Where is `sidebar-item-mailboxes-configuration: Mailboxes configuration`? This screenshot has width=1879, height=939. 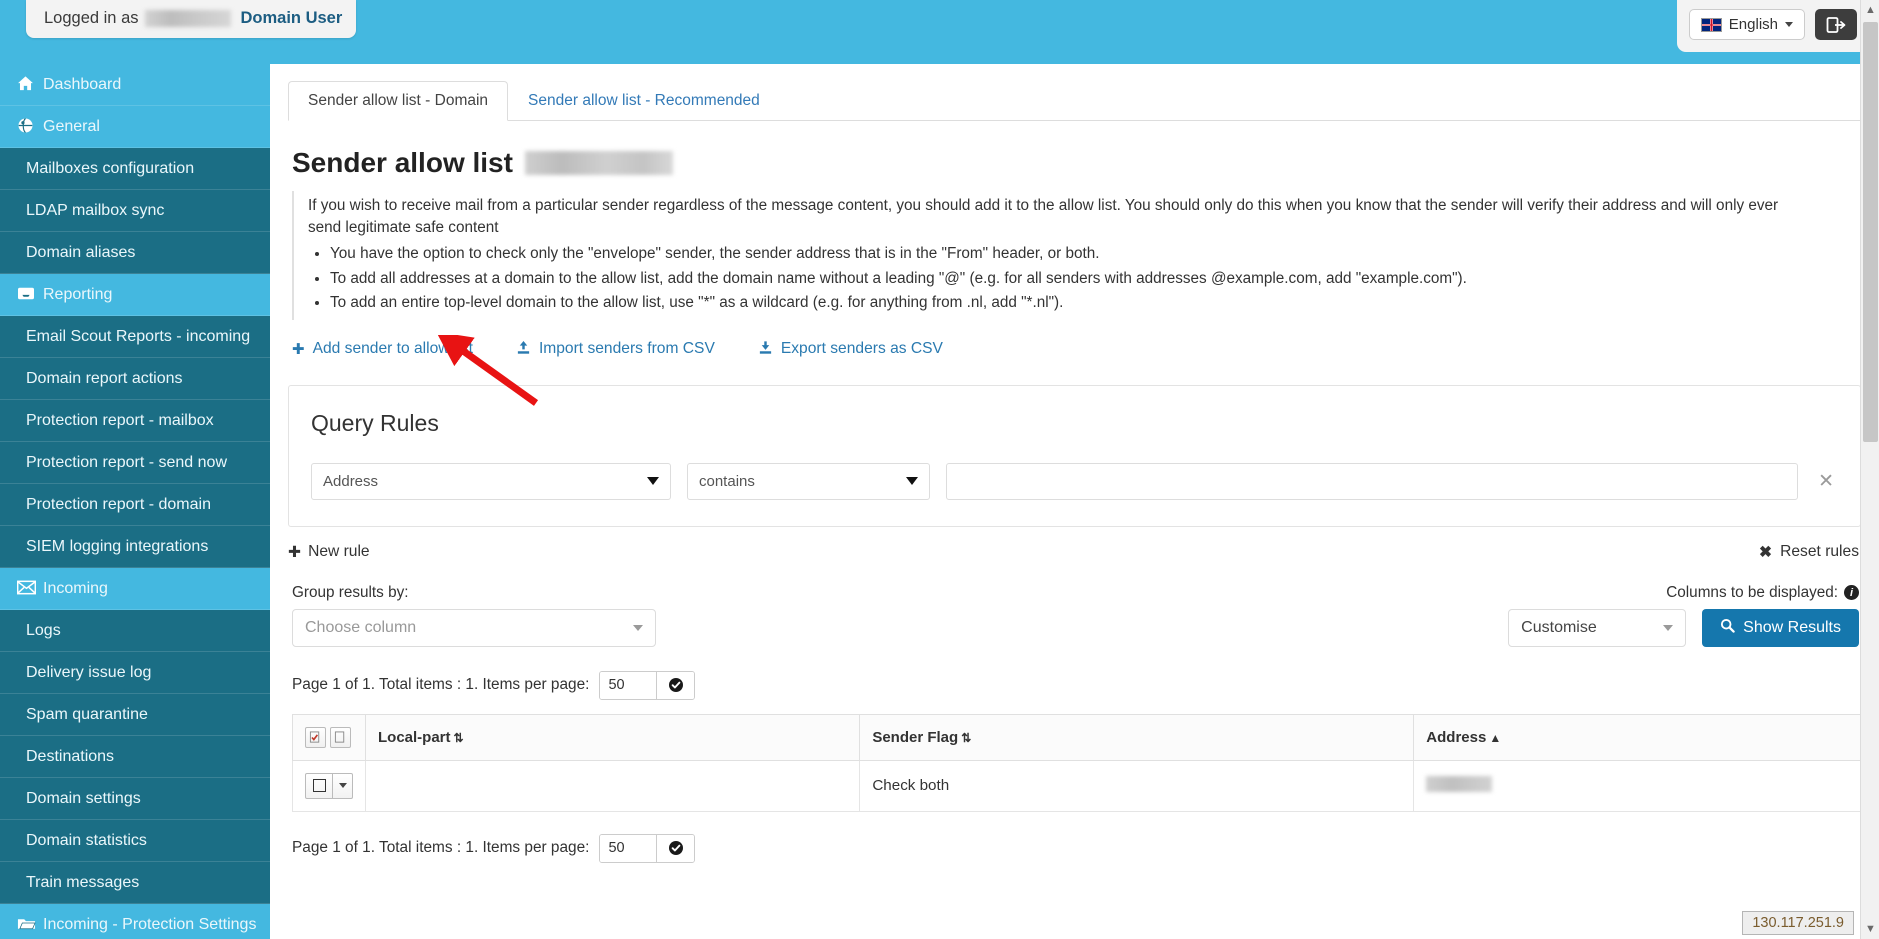
sidebar-item-mailboxes-configuration: Mailboxes configuration is located at coordinates (135, 169).